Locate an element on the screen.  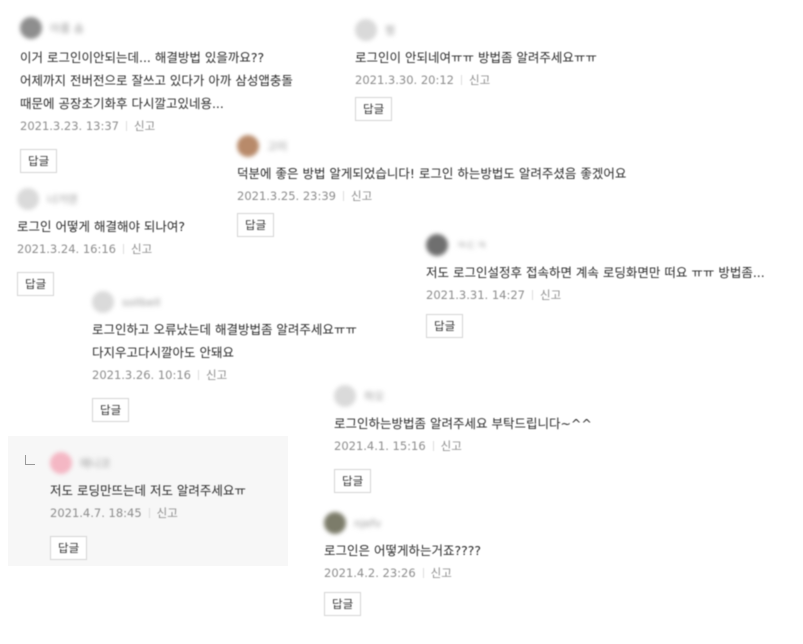
comment-header: ㅋㄷㅋ is located at coordinates (595, 245).